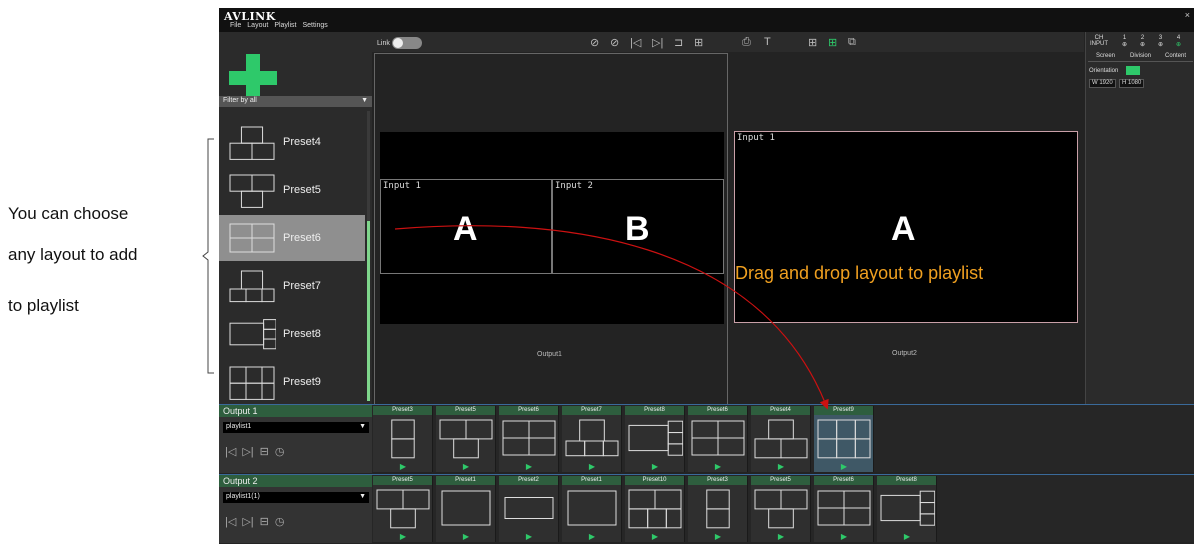 The height and width of the screenshot is (544, 1194). What do you see at coordinates (529, 509) in the screenshot?
I see `playlist-card: Preset2 ▶` at bounding box center [529, 509].